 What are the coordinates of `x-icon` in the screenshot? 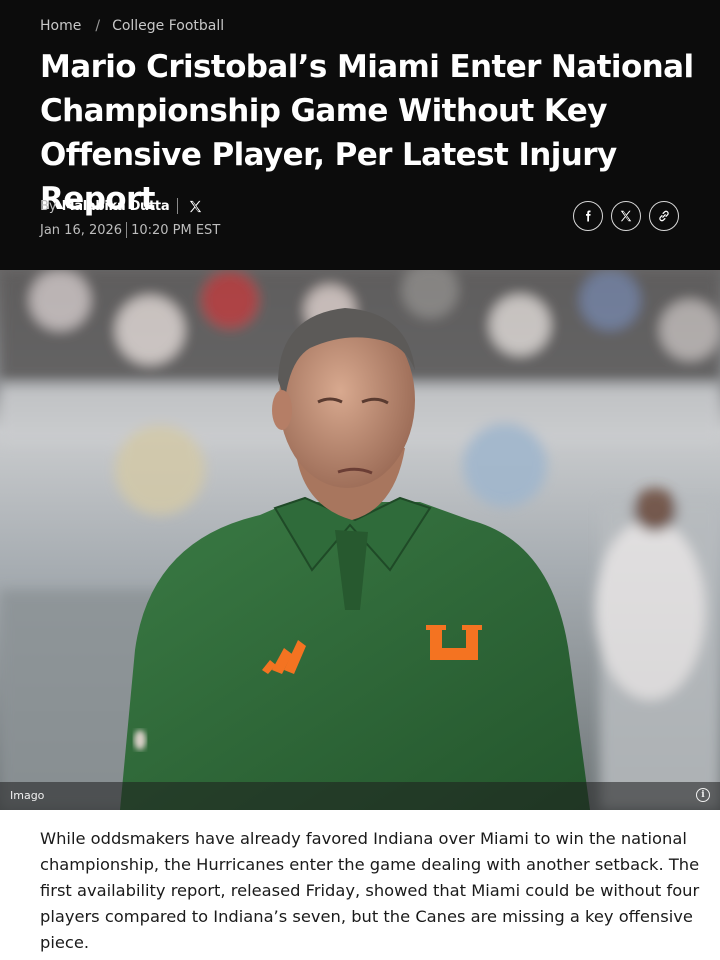 It's located at (626, 216).